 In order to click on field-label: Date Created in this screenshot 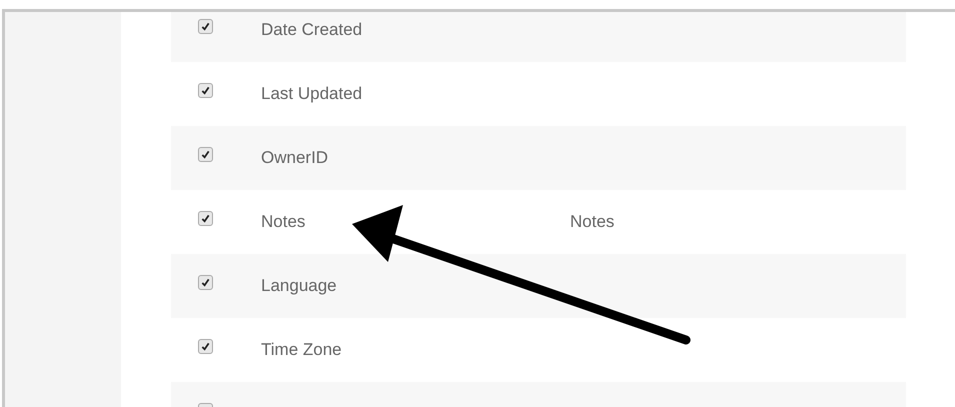, I will do `click(312, 30)`.